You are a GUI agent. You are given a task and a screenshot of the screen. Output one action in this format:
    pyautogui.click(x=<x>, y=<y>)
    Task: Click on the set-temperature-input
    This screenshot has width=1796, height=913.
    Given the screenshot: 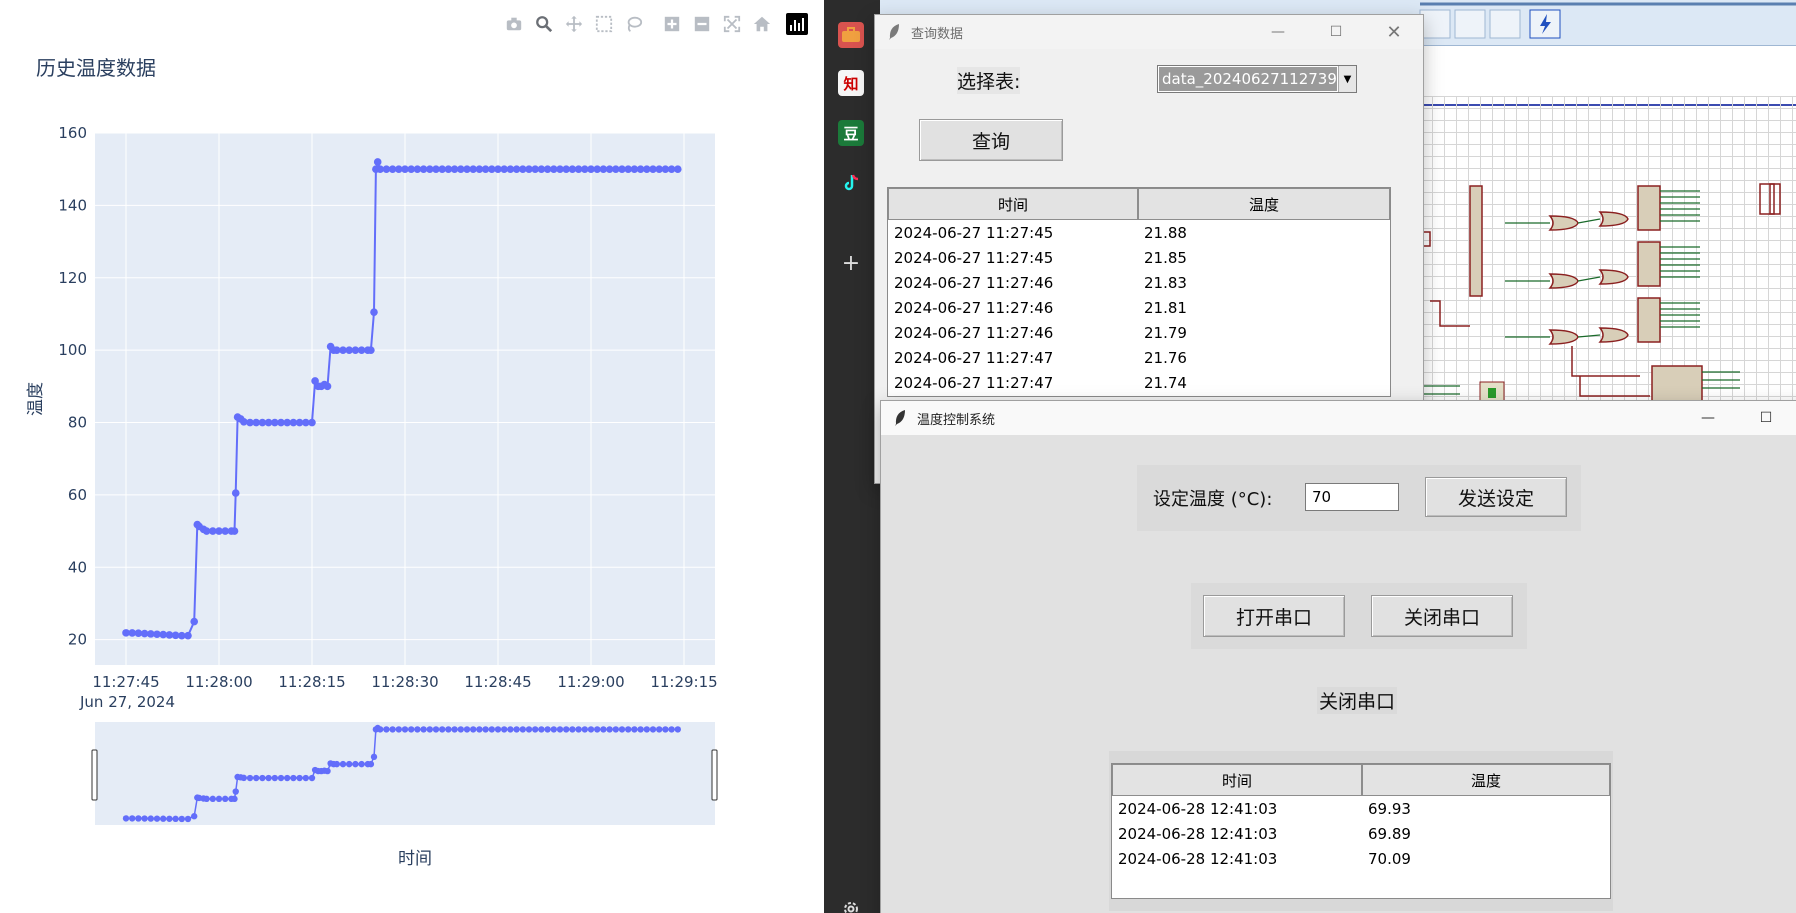 What is the action you would take?
    pyautogui.click(x=1352, y=497)
    